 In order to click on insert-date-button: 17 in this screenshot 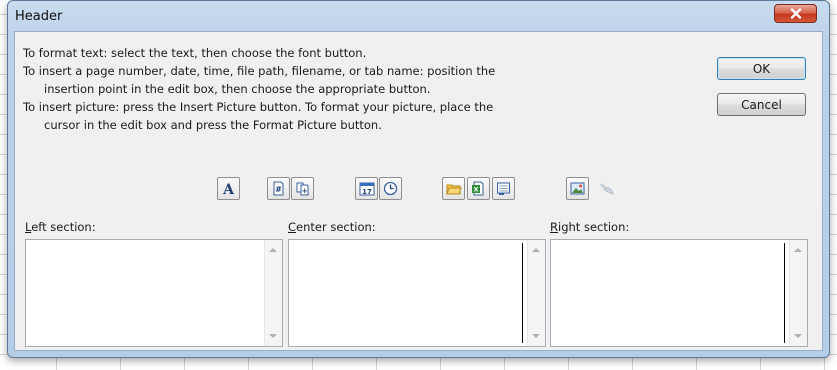, I will do `click(366, 188)`.